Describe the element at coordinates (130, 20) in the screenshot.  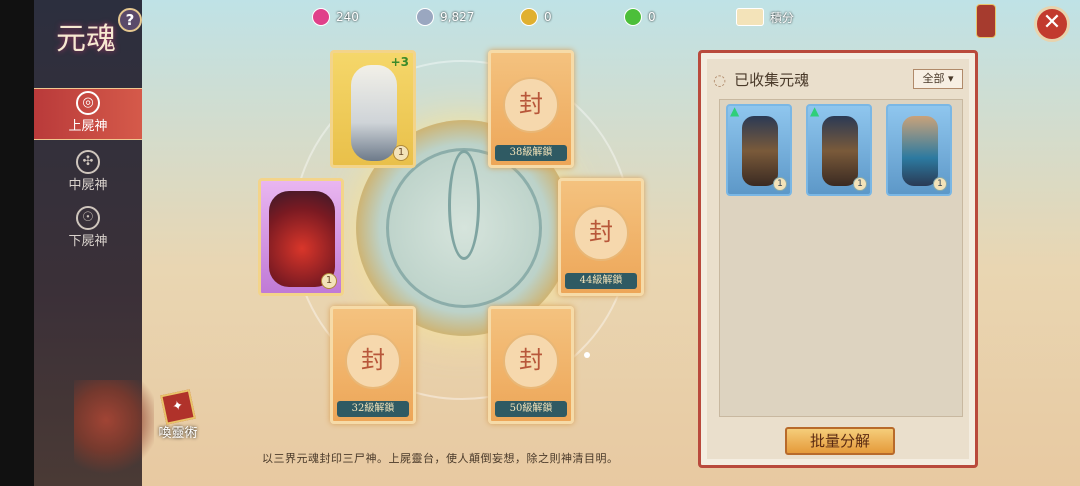
I see `help-button: ?` at that location.